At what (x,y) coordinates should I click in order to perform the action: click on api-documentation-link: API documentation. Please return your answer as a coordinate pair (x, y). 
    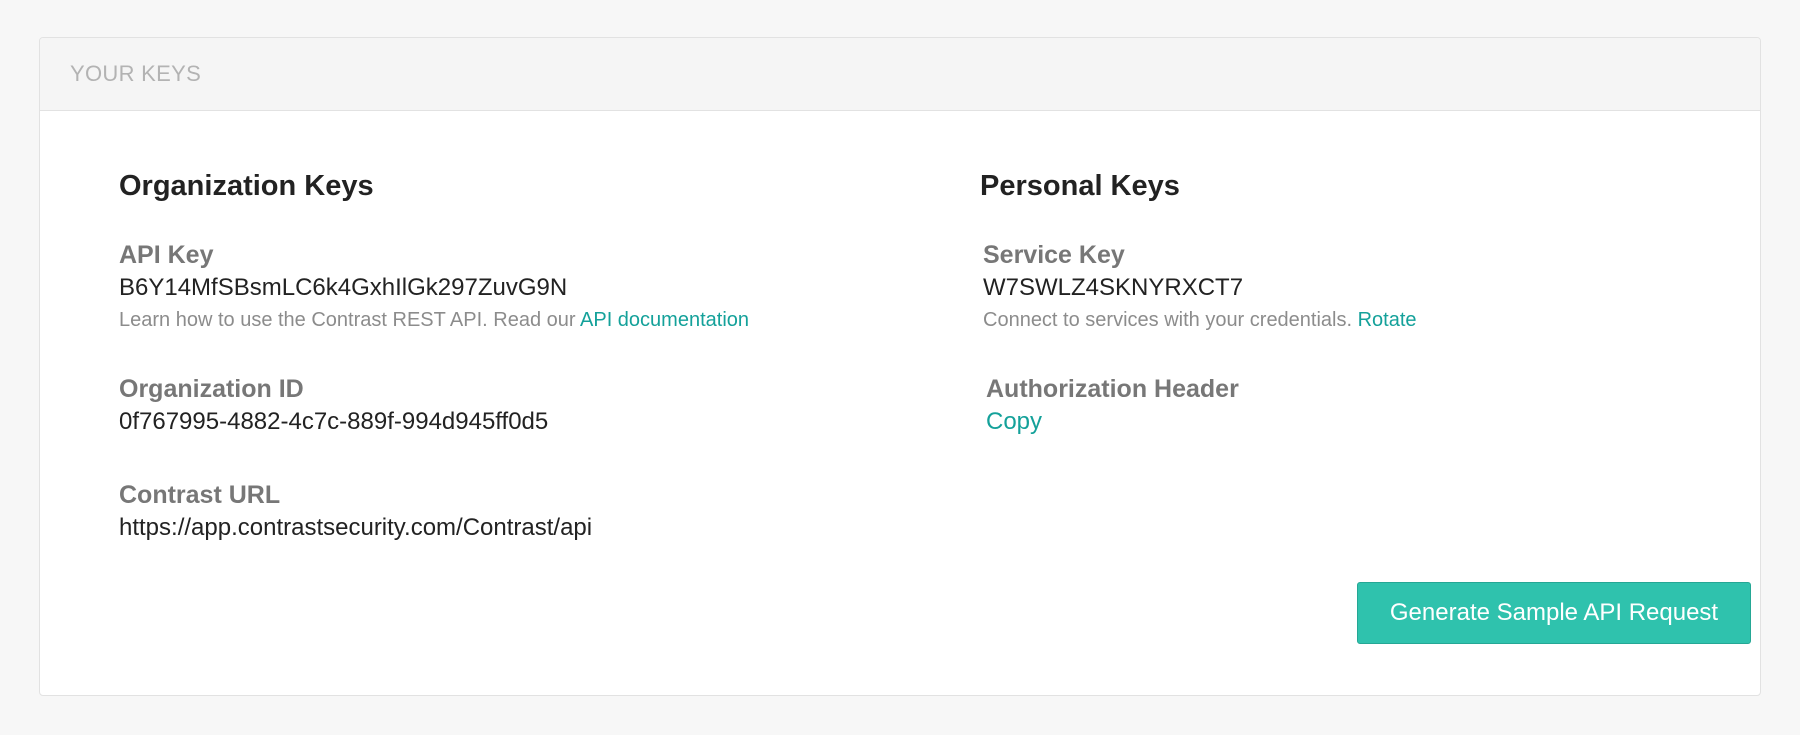
    Looking at the image, I should click on (664, 320).